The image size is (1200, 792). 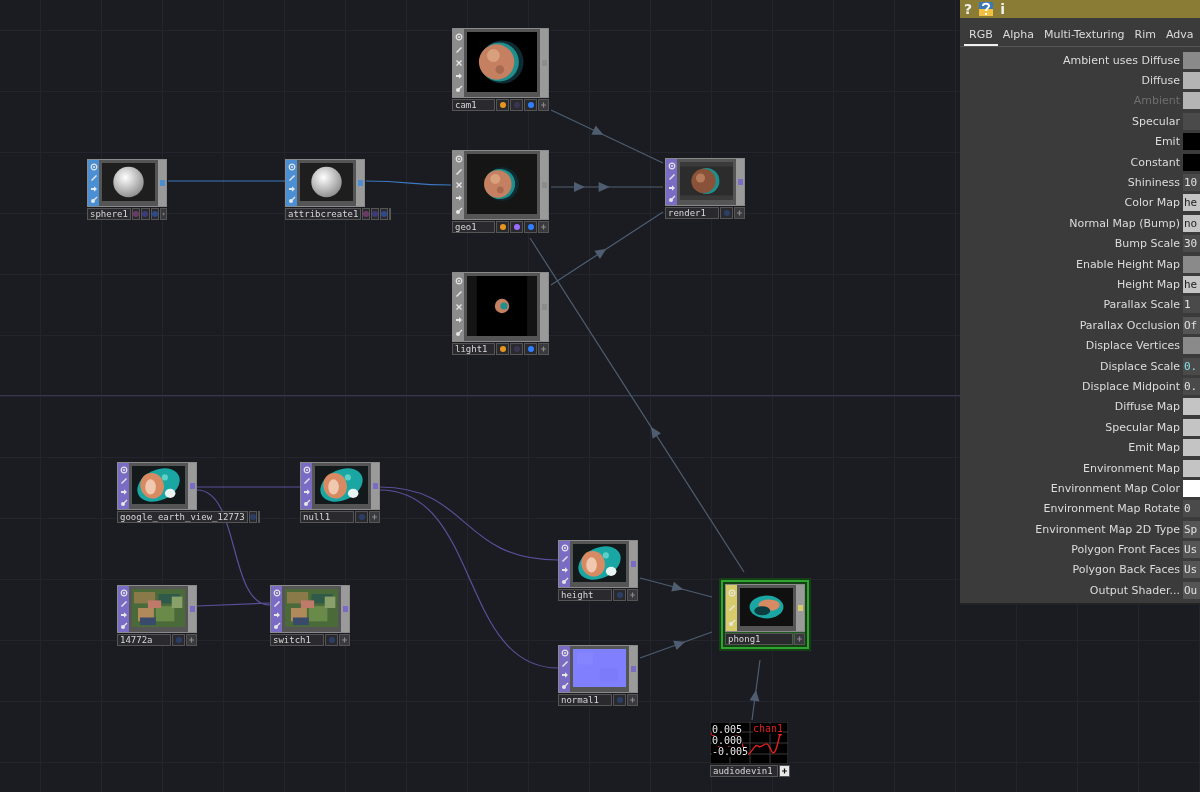 I want to click on node-name: light1, so click(x=473, y=349).